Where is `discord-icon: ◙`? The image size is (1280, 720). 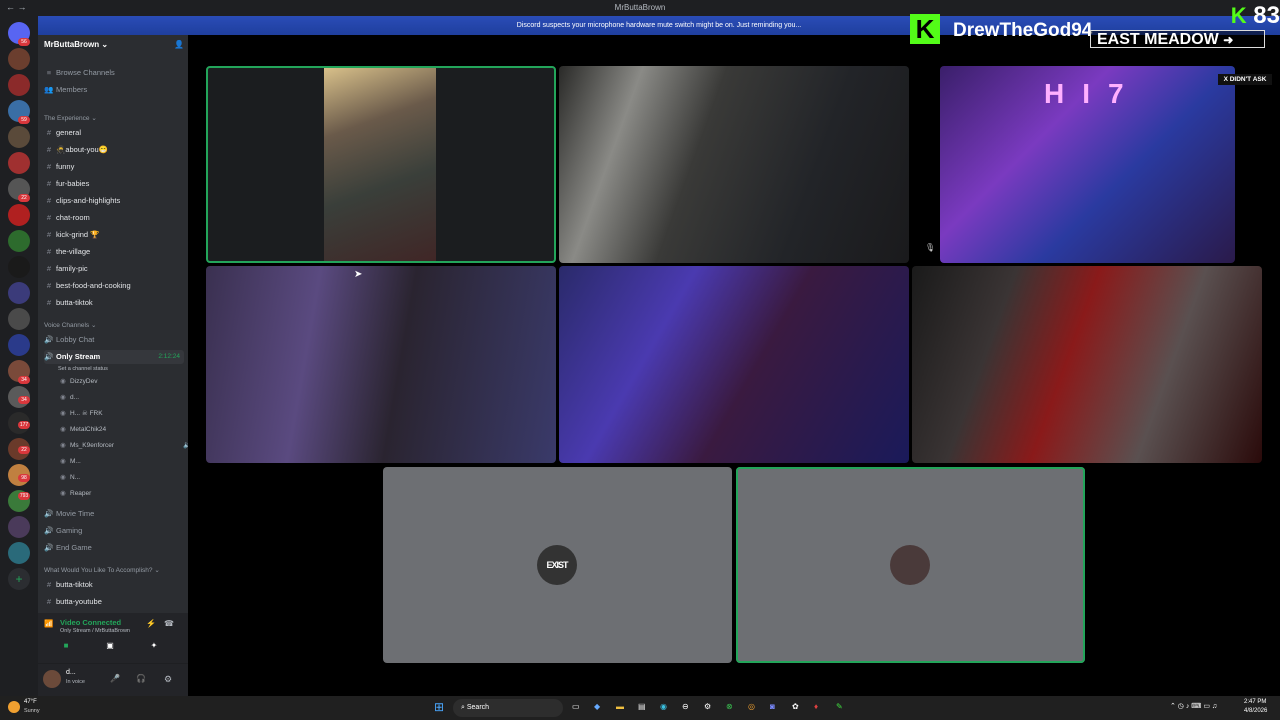
discord-icon: ◙ is located at coordinates (772, 706).